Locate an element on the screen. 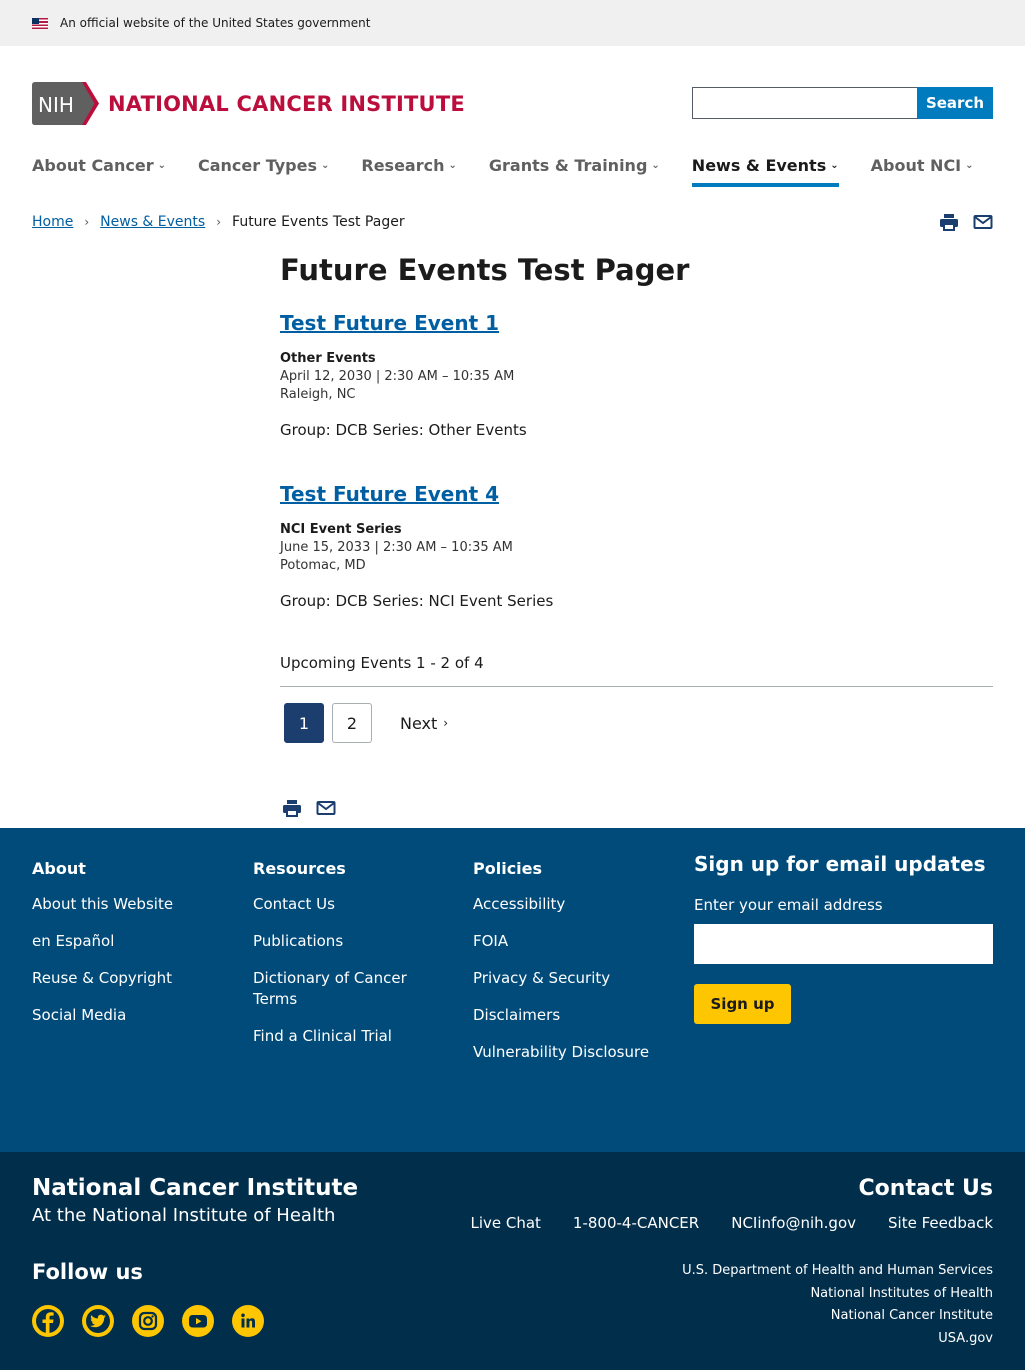 The width and height of the screenshot is (1025, 1370). site-search: Search is located at coordinates (842, 103).